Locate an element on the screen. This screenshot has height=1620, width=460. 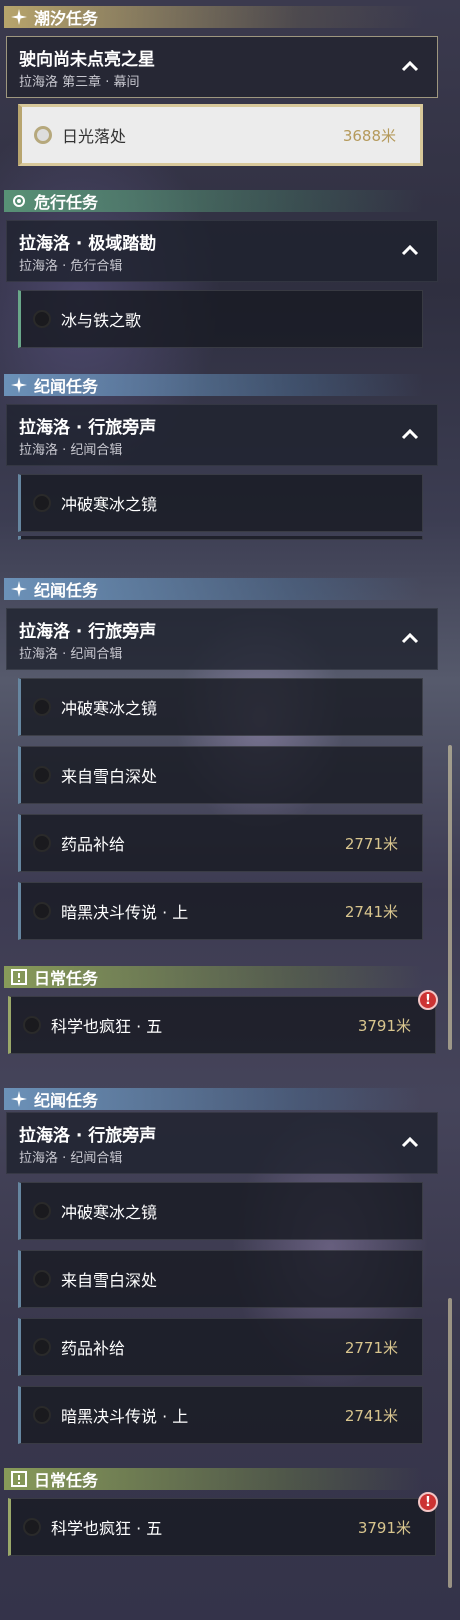
group-title: 拉海洛 · 极域踏勘 is located at coordinates (88, 244).